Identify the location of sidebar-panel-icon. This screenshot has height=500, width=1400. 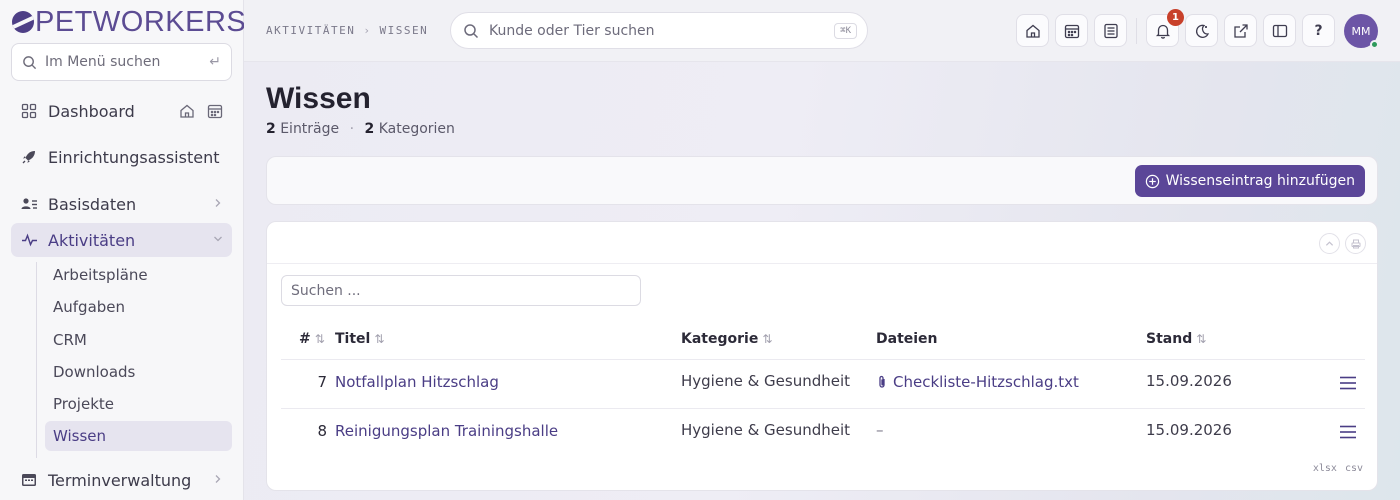
(1279, 30).